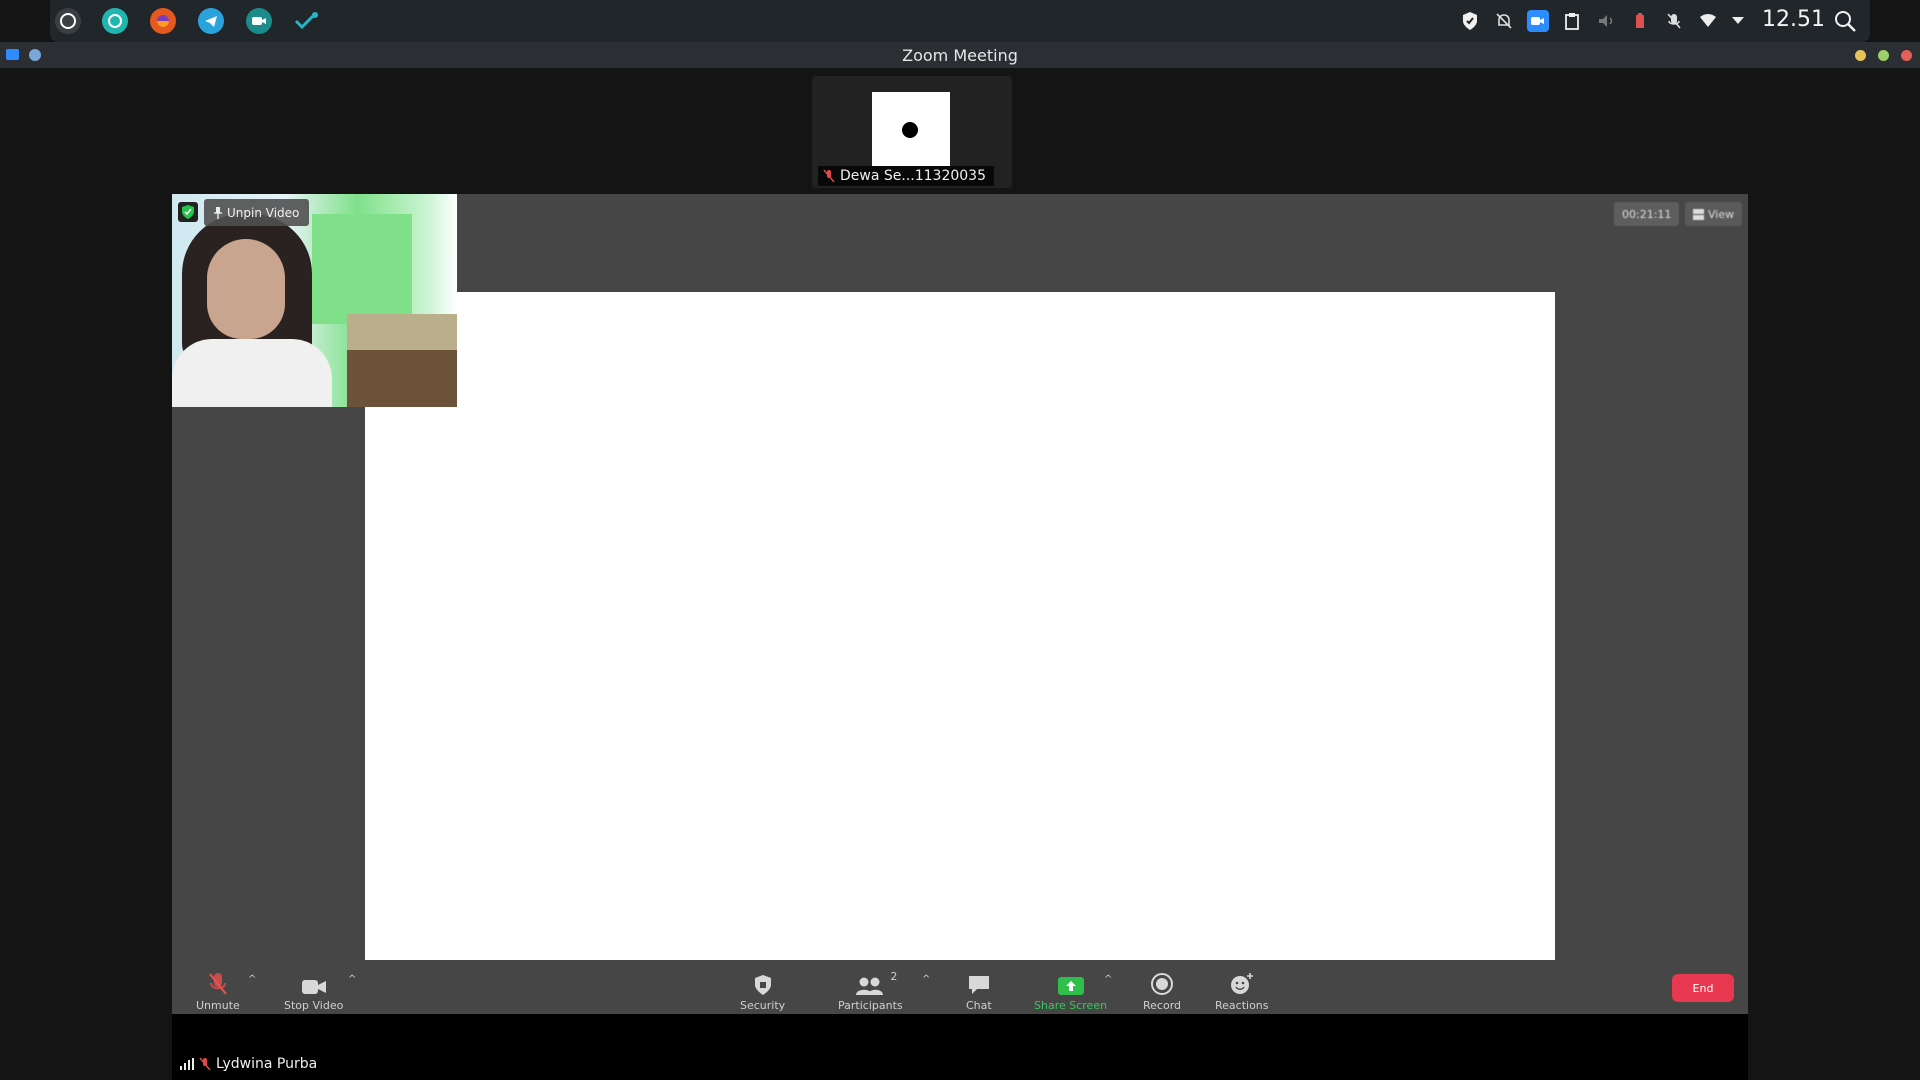 Image resolution: width=1920 pixels, height=1080 pixels. Describe the element at coordinates (1883, 55) in the screenshot. I see `maximize-button` at that location.